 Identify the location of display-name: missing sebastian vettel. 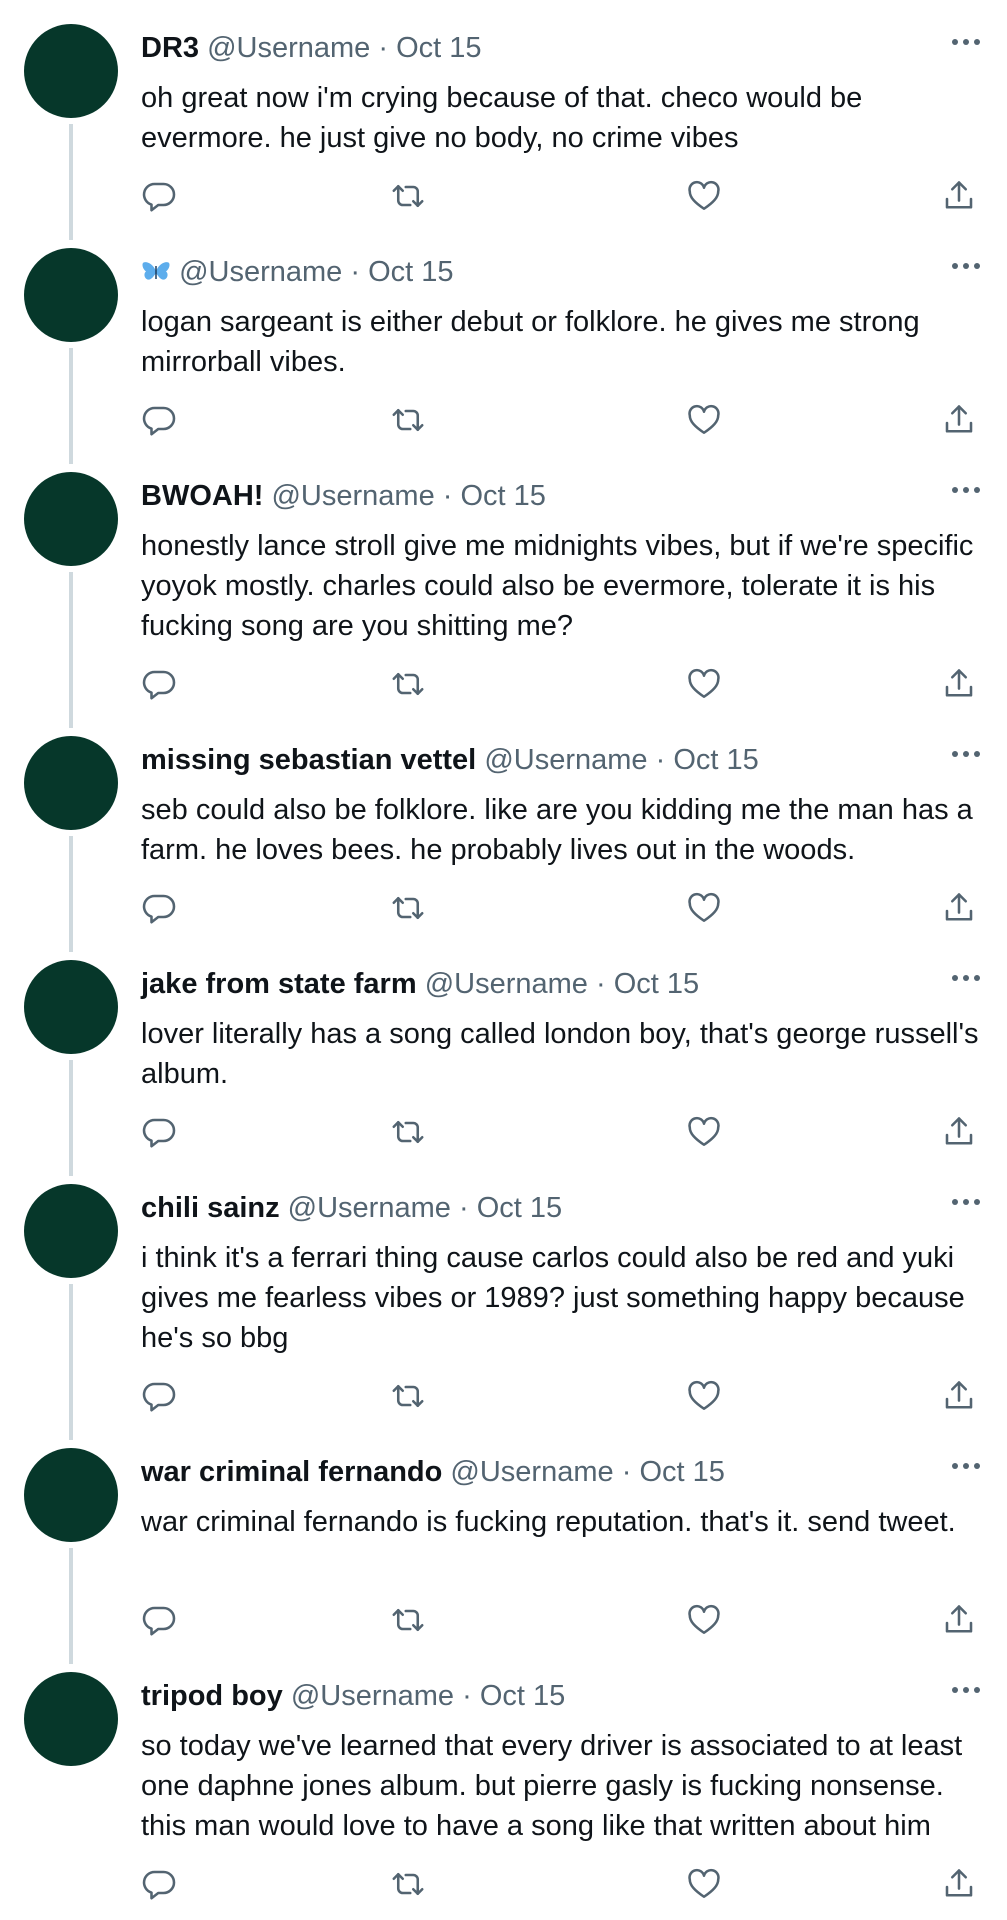
(308, 760).